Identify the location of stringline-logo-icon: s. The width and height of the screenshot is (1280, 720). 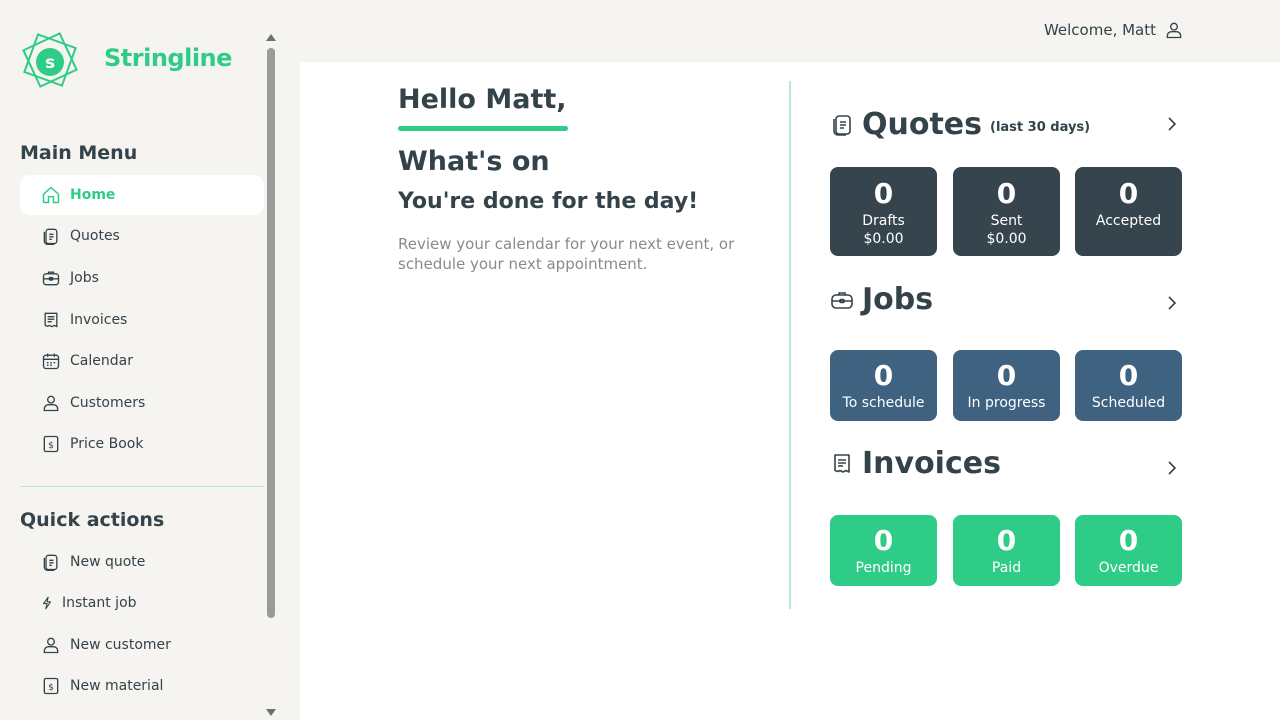
(50, 60).